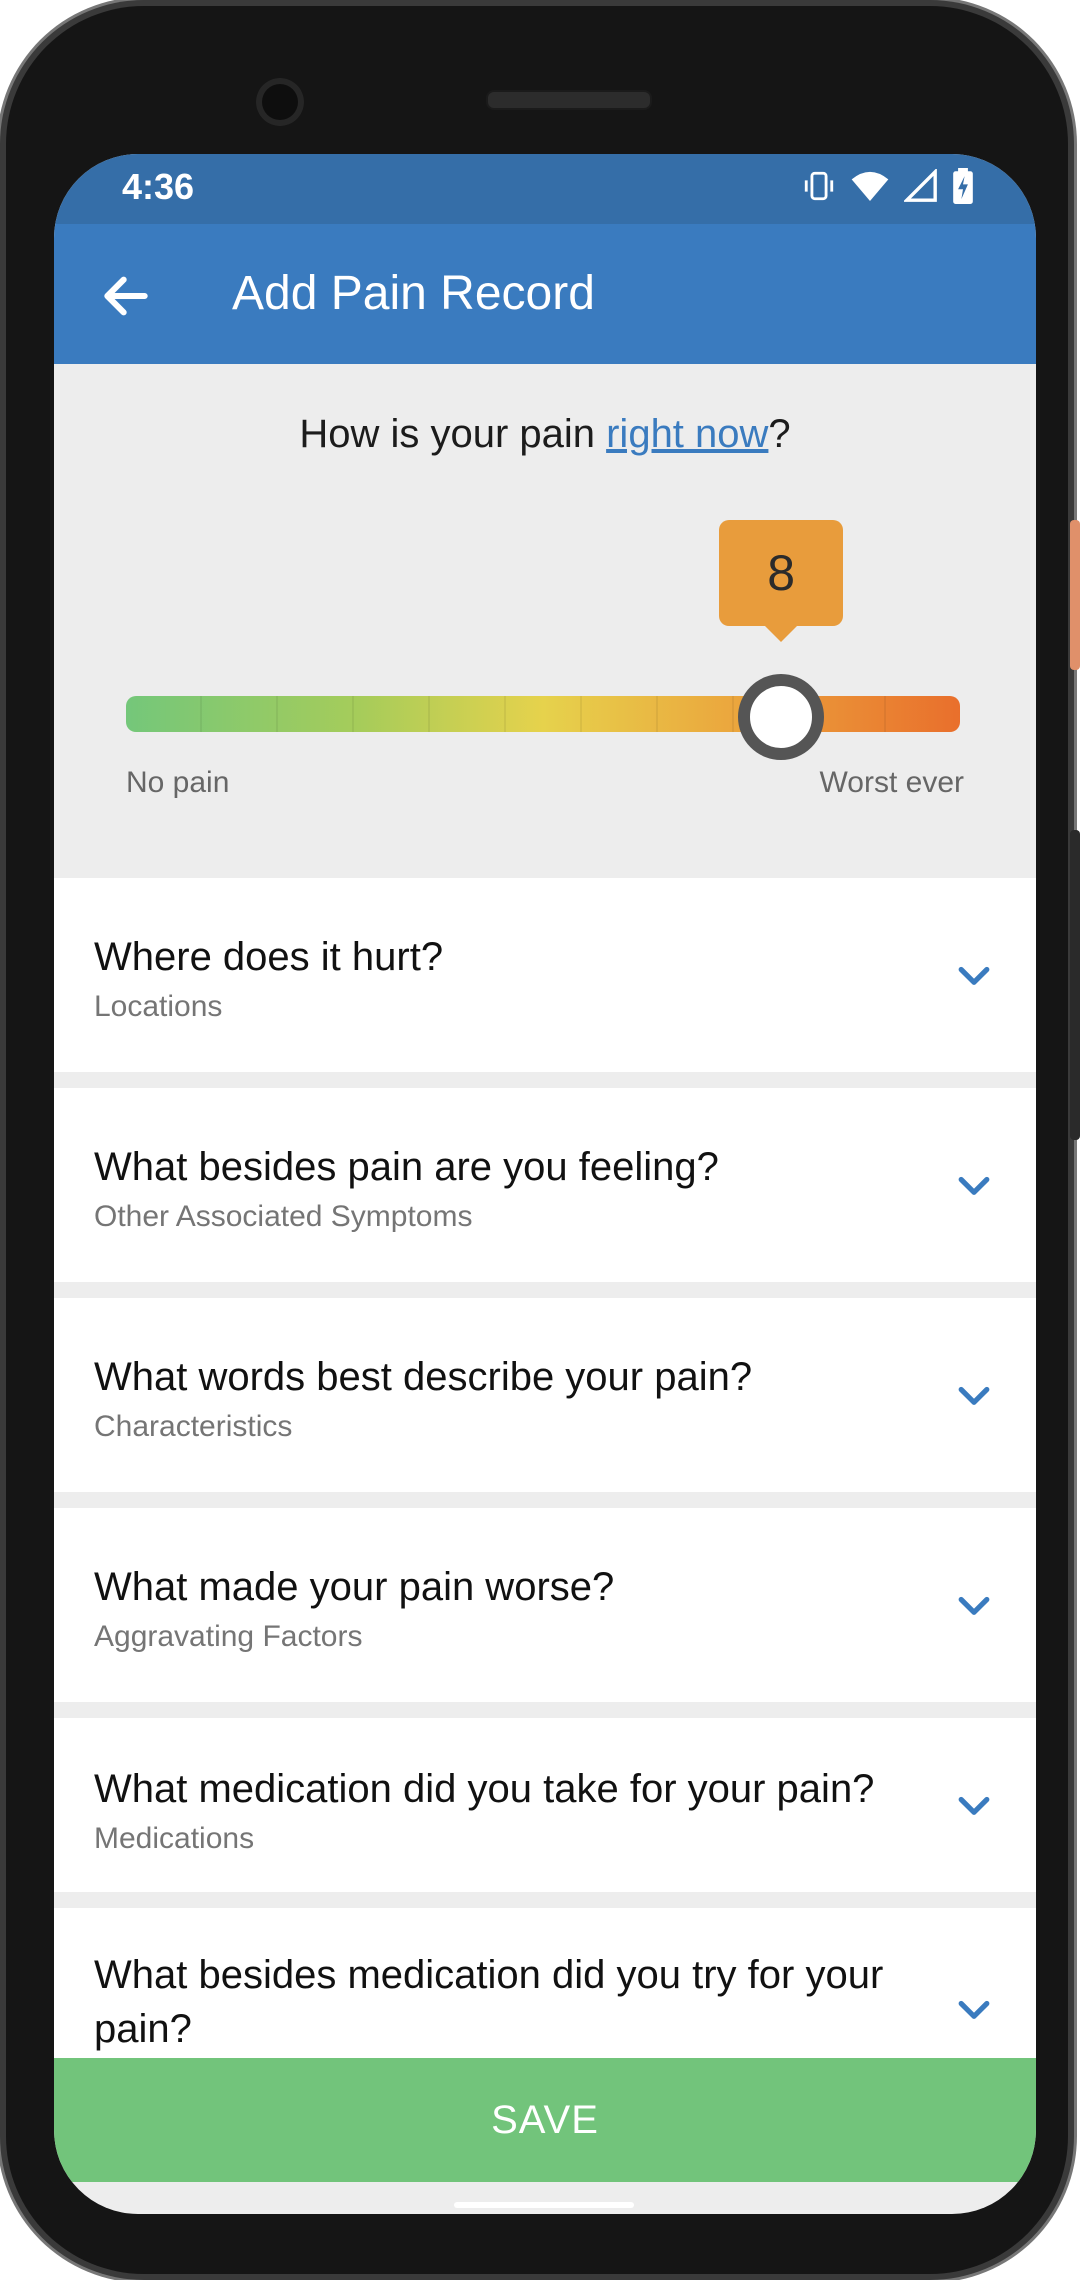  What do you see at coordinates (819, 186) in the screenshot?
I see `vibrate-icon` at bounding box center [819, 186].